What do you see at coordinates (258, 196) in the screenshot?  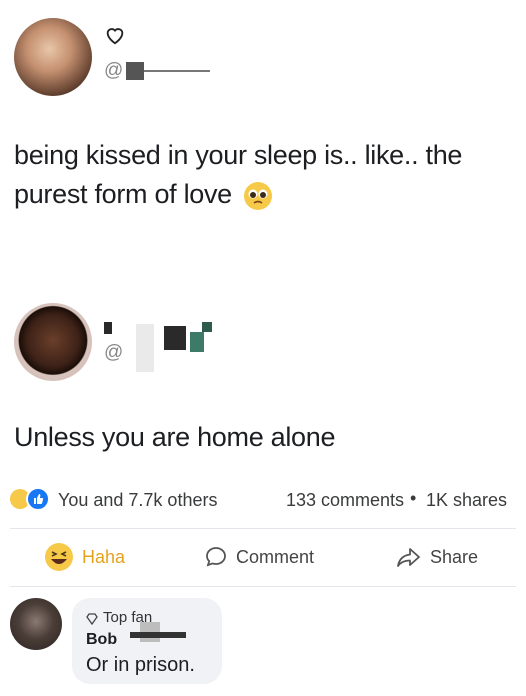 I see `pleading-face-icon` at bounding box center [258, 196].